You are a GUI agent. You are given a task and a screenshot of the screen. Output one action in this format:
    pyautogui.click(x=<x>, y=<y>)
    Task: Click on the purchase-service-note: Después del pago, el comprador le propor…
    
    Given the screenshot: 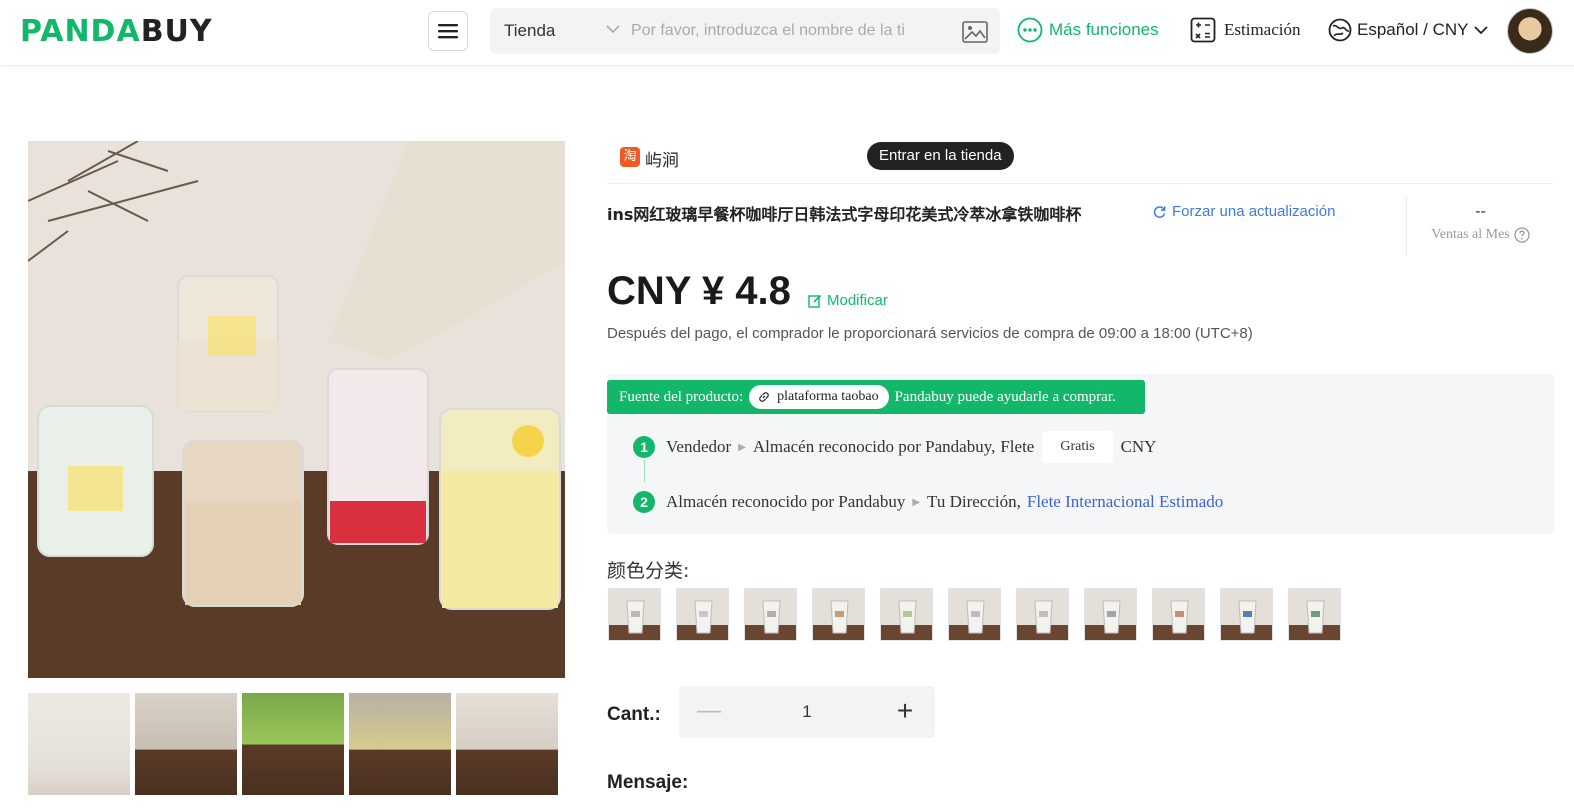 What is the action you would take?
    pyautogui.click(x=930, y=333)
    